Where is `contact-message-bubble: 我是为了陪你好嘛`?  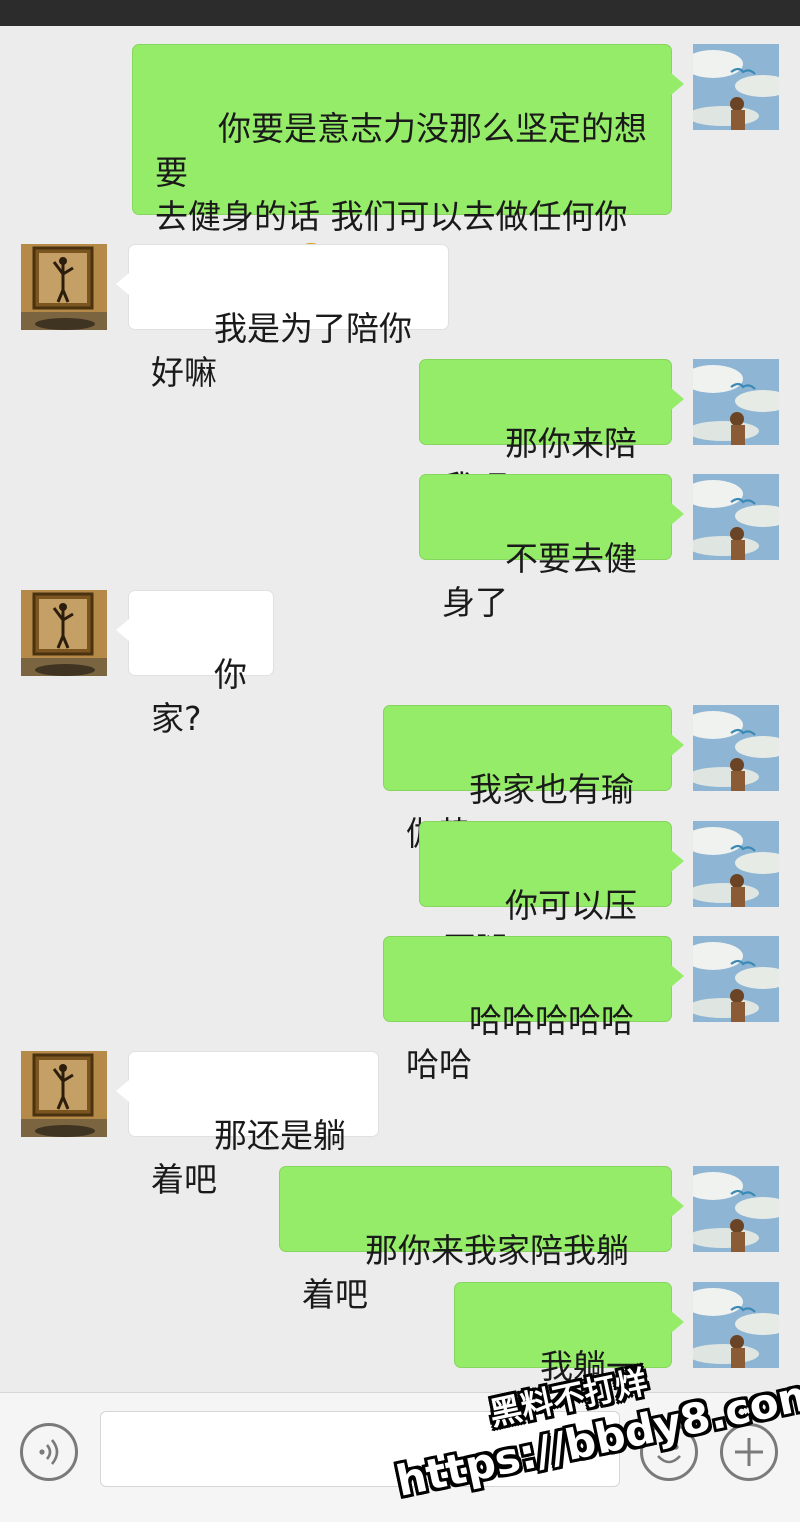 contact-message-bubble: 我是为了陪你好嘛 is located at coordinates (282, 318).